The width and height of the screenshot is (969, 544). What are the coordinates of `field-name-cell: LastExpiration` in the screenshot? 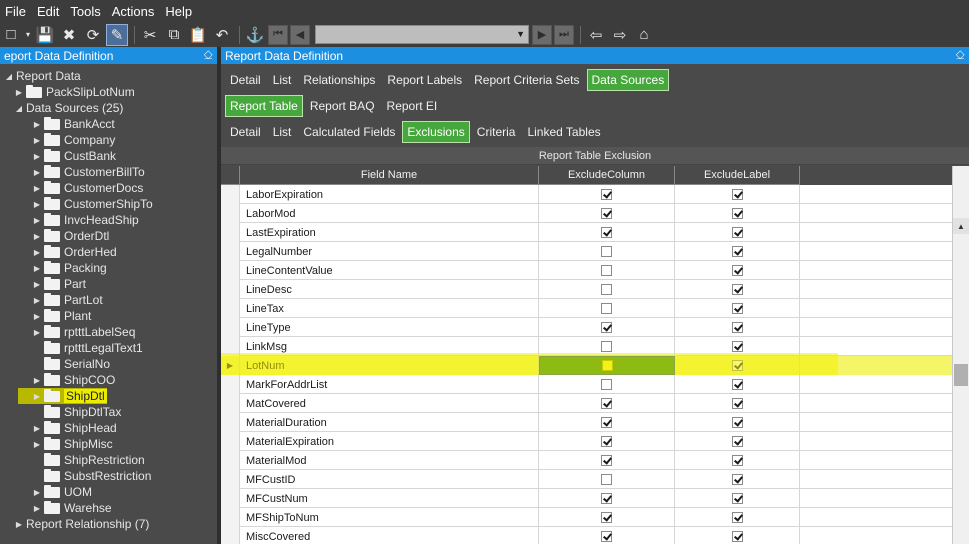 It's located at (389, 232).